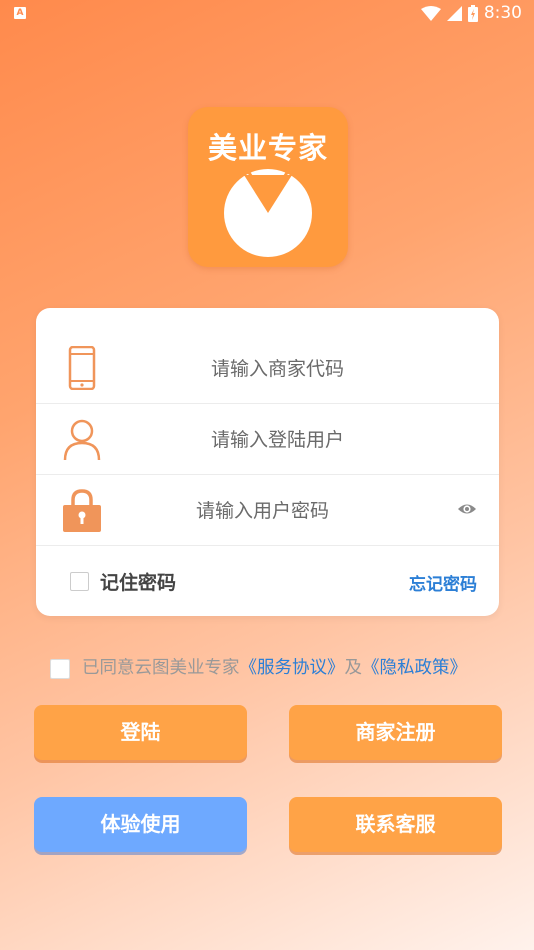 This screenshot has height=950, width=534. Describe the element at coordinates (82, 440) in the screenshot. I see `user-icon` at that location.